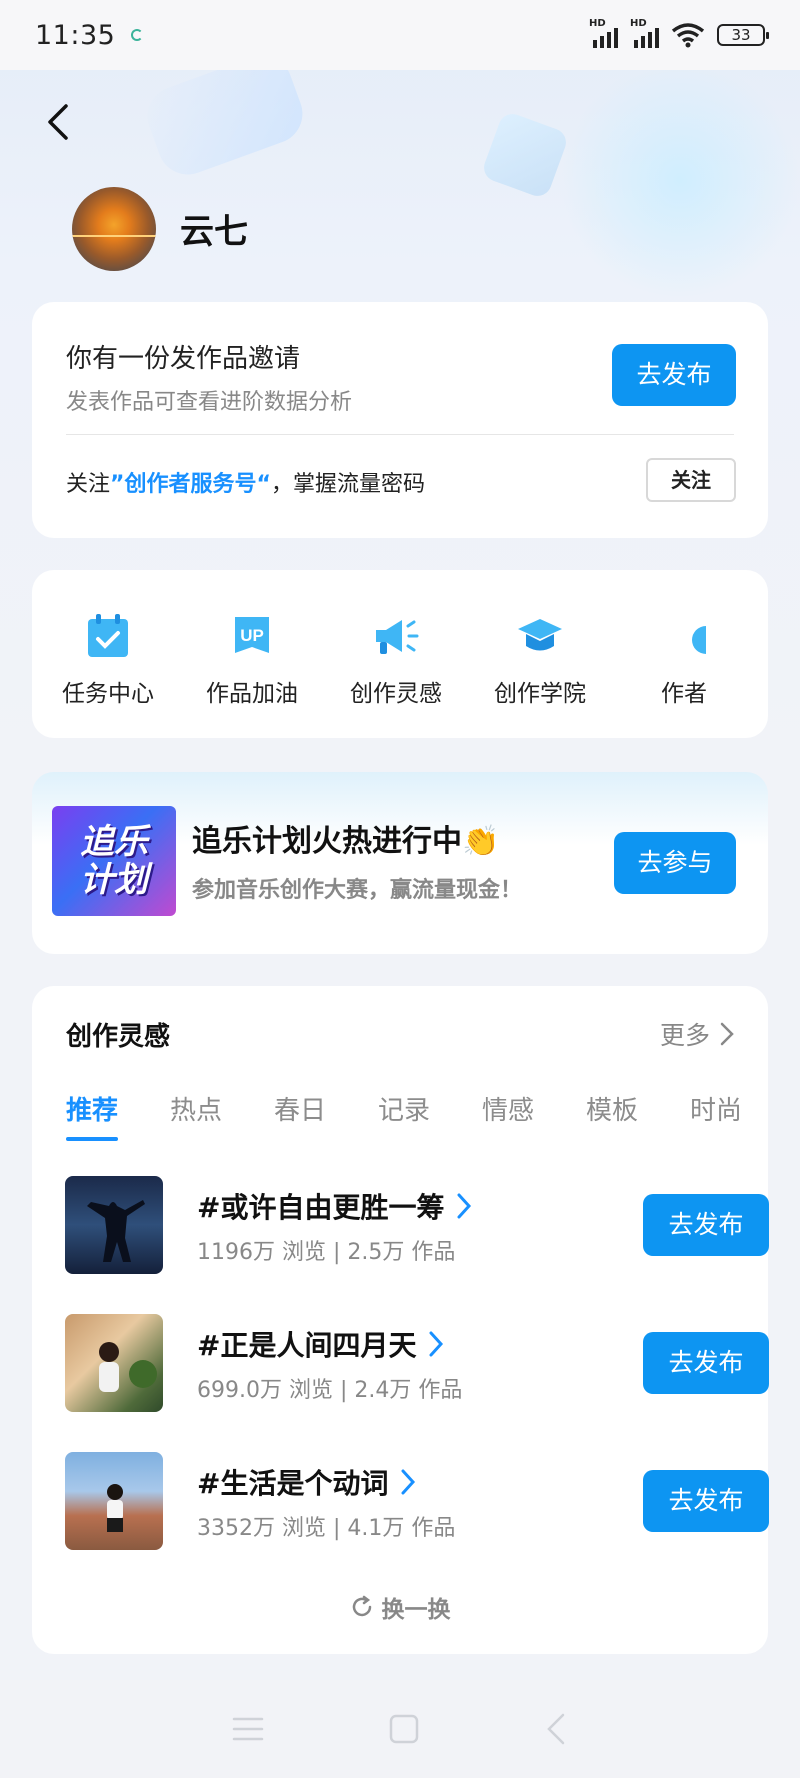 This screenshot has height=1778, width=800. What do you see at coordinates (92, 1115) in the screenshot?
I see `tab-recommended: 推荐` at bounding box center [92, 1115].